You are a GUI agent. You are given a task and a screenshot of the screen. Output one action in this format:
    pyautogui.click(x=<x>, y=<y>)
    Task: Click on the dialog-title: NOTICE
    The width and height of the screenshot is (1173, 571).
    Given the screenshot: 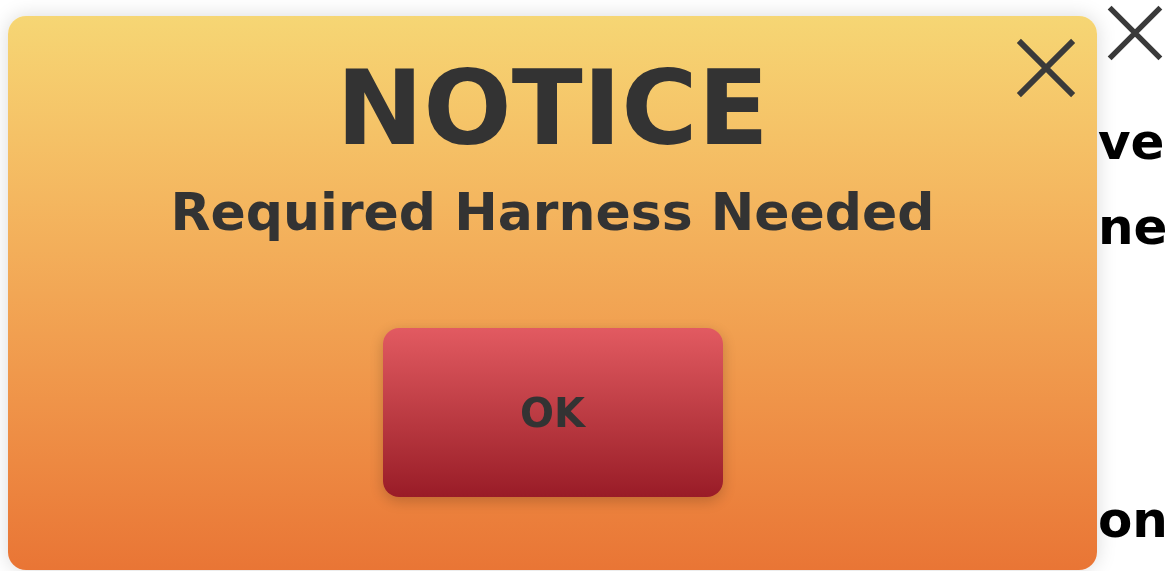 What is the action you would take?
    pyautogui.click(x=552, y=108)
    